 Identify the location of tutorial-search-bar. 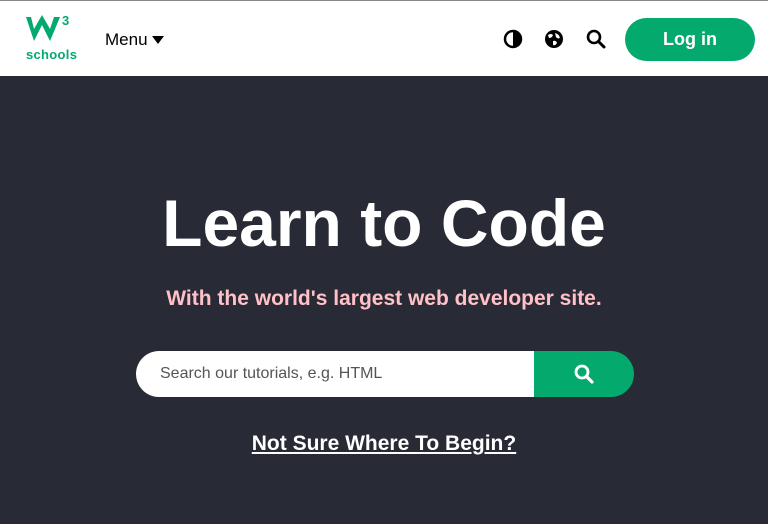
(385, 374).